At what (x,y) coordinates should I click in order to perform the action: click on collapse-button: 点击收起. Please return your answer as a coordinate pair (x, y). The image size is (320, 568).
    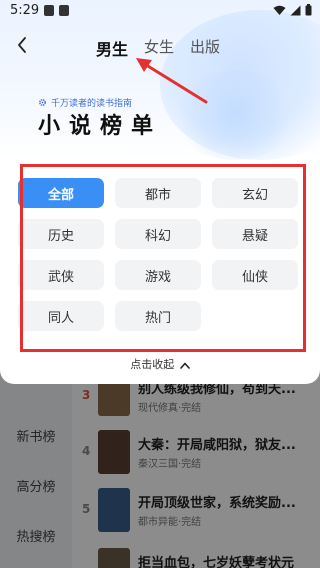
    Looking at the image, I should click on (160, 364).